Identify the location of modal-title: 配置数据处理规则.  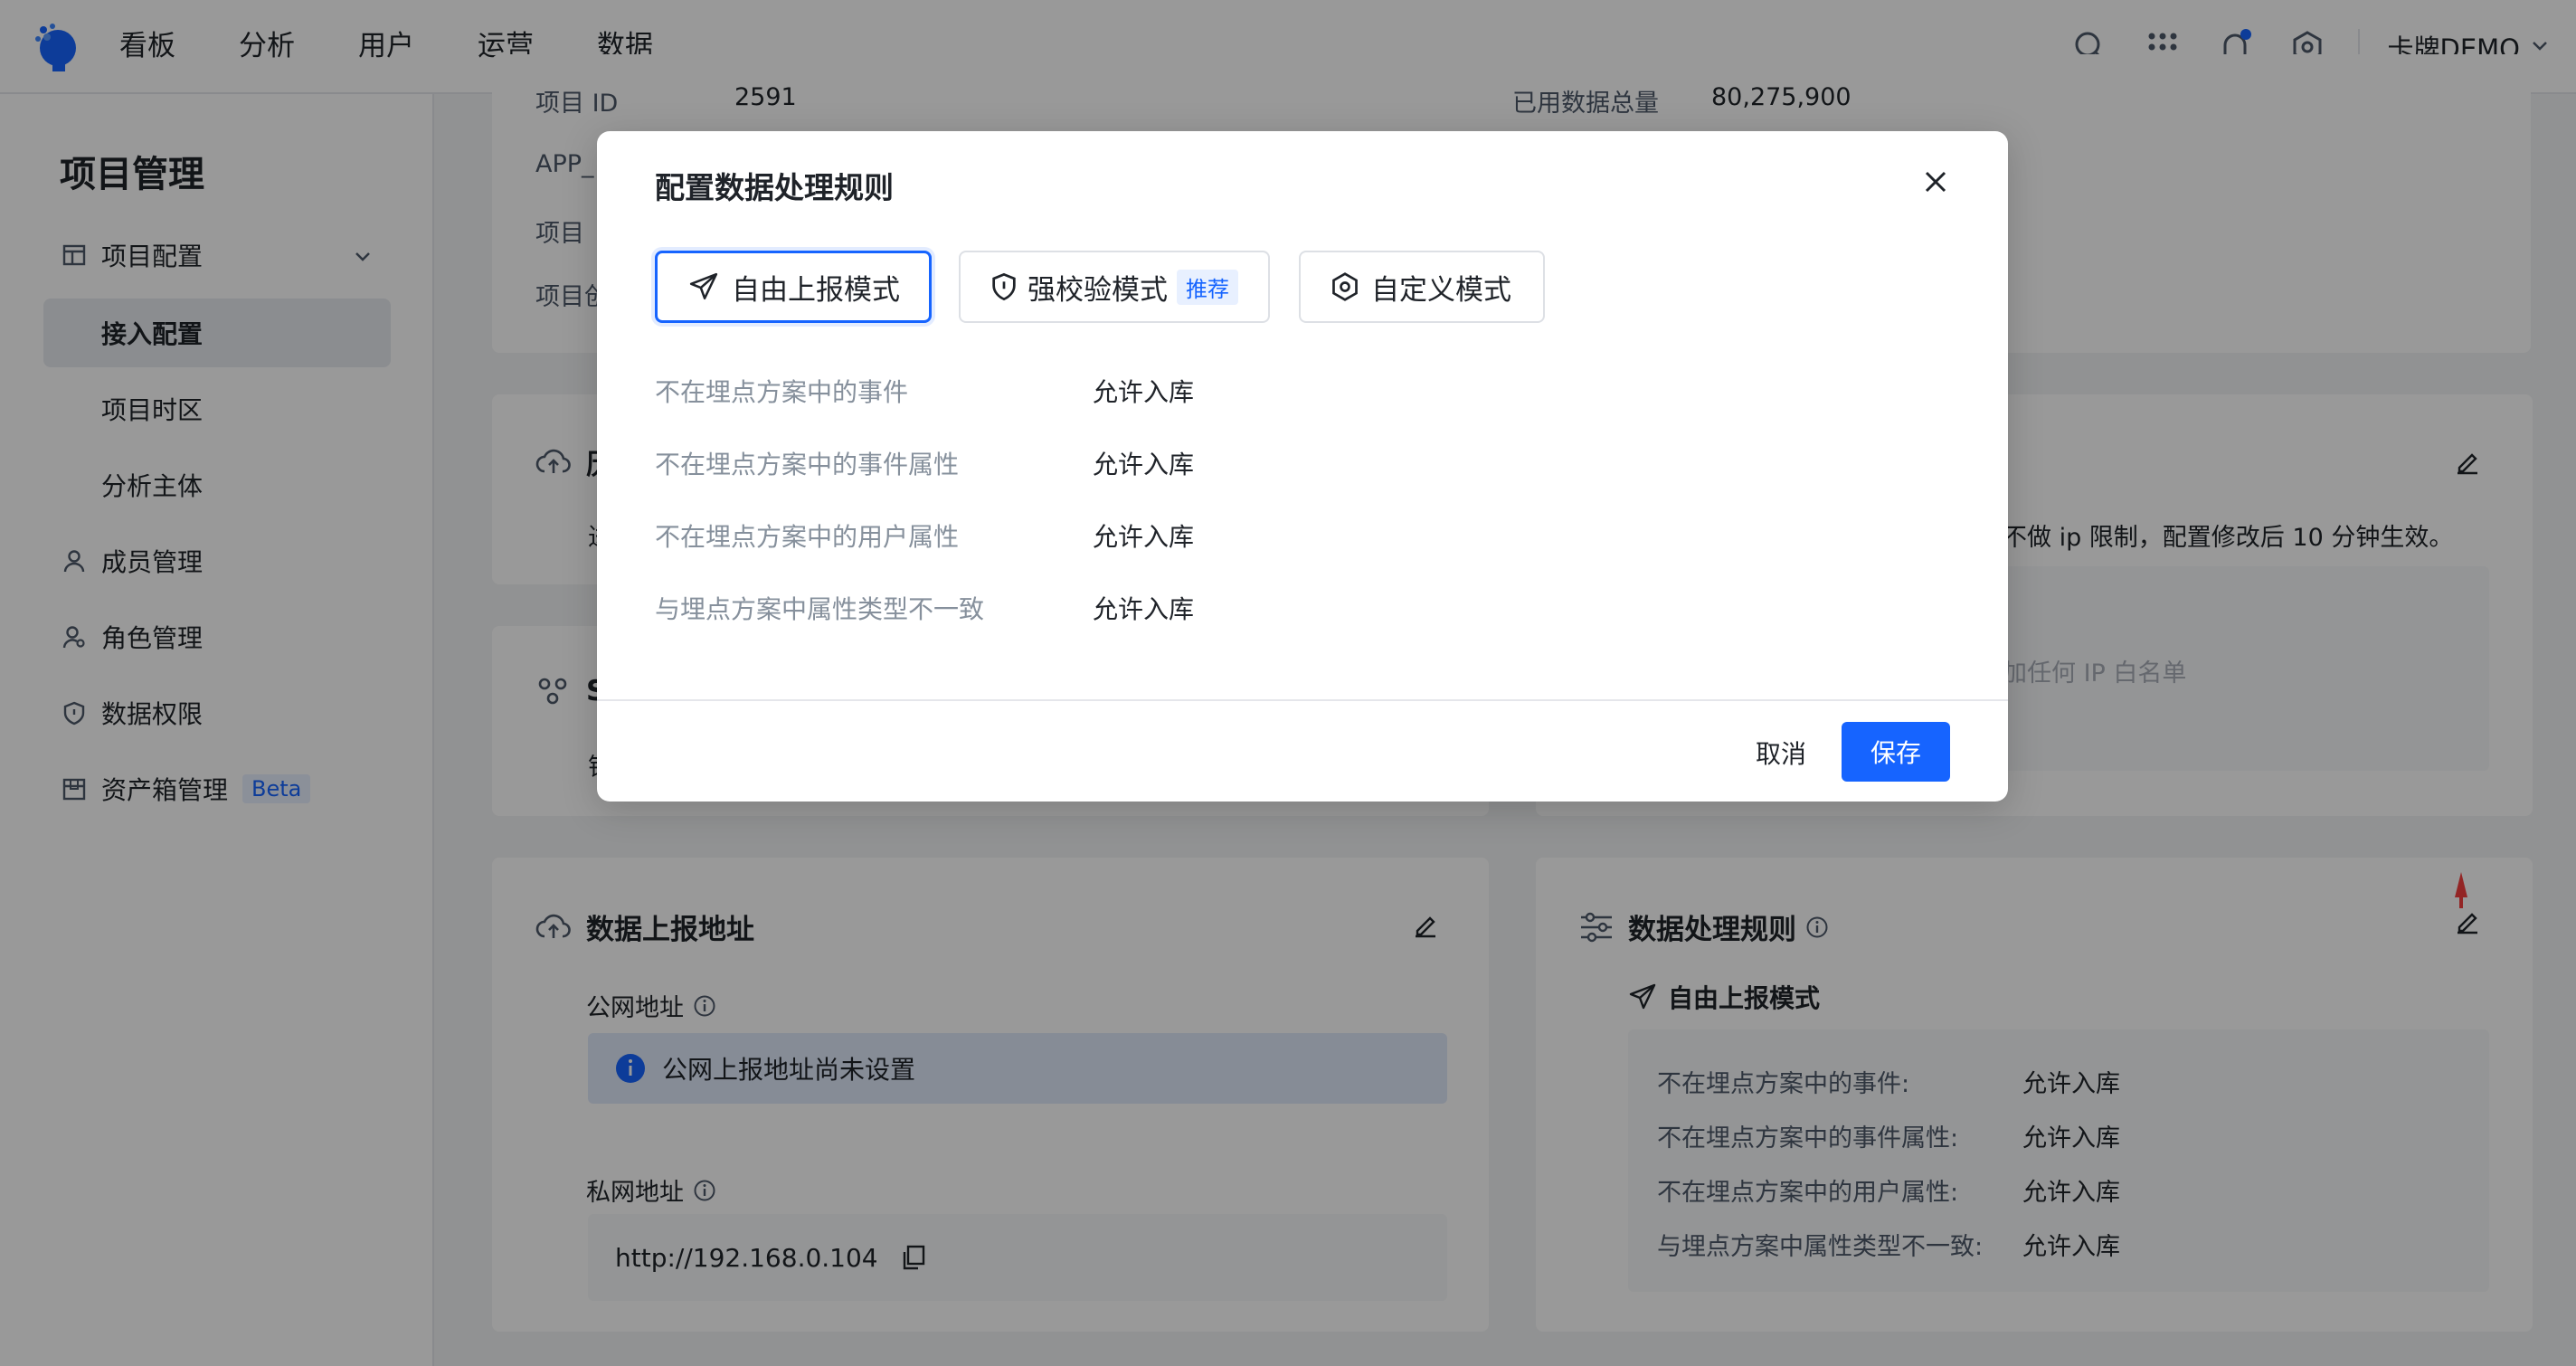
(775, 187).